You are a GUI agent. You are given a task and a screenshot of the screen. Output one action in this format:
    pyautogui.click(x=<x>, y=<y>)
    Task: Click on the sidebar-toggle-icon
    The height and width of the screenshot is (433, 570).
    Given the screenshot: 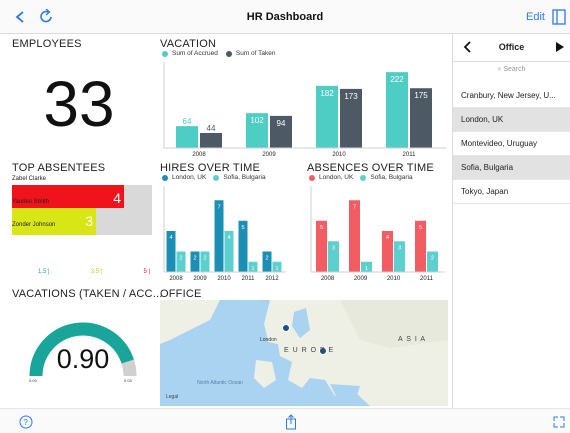 What is the action you would take?
    pyautogui.click(x=559, y=17)
    